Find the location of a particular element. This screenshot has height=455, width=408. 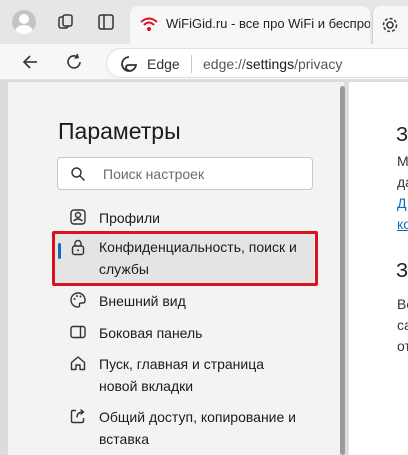

gear-icon is located at coordinates (390, 25).